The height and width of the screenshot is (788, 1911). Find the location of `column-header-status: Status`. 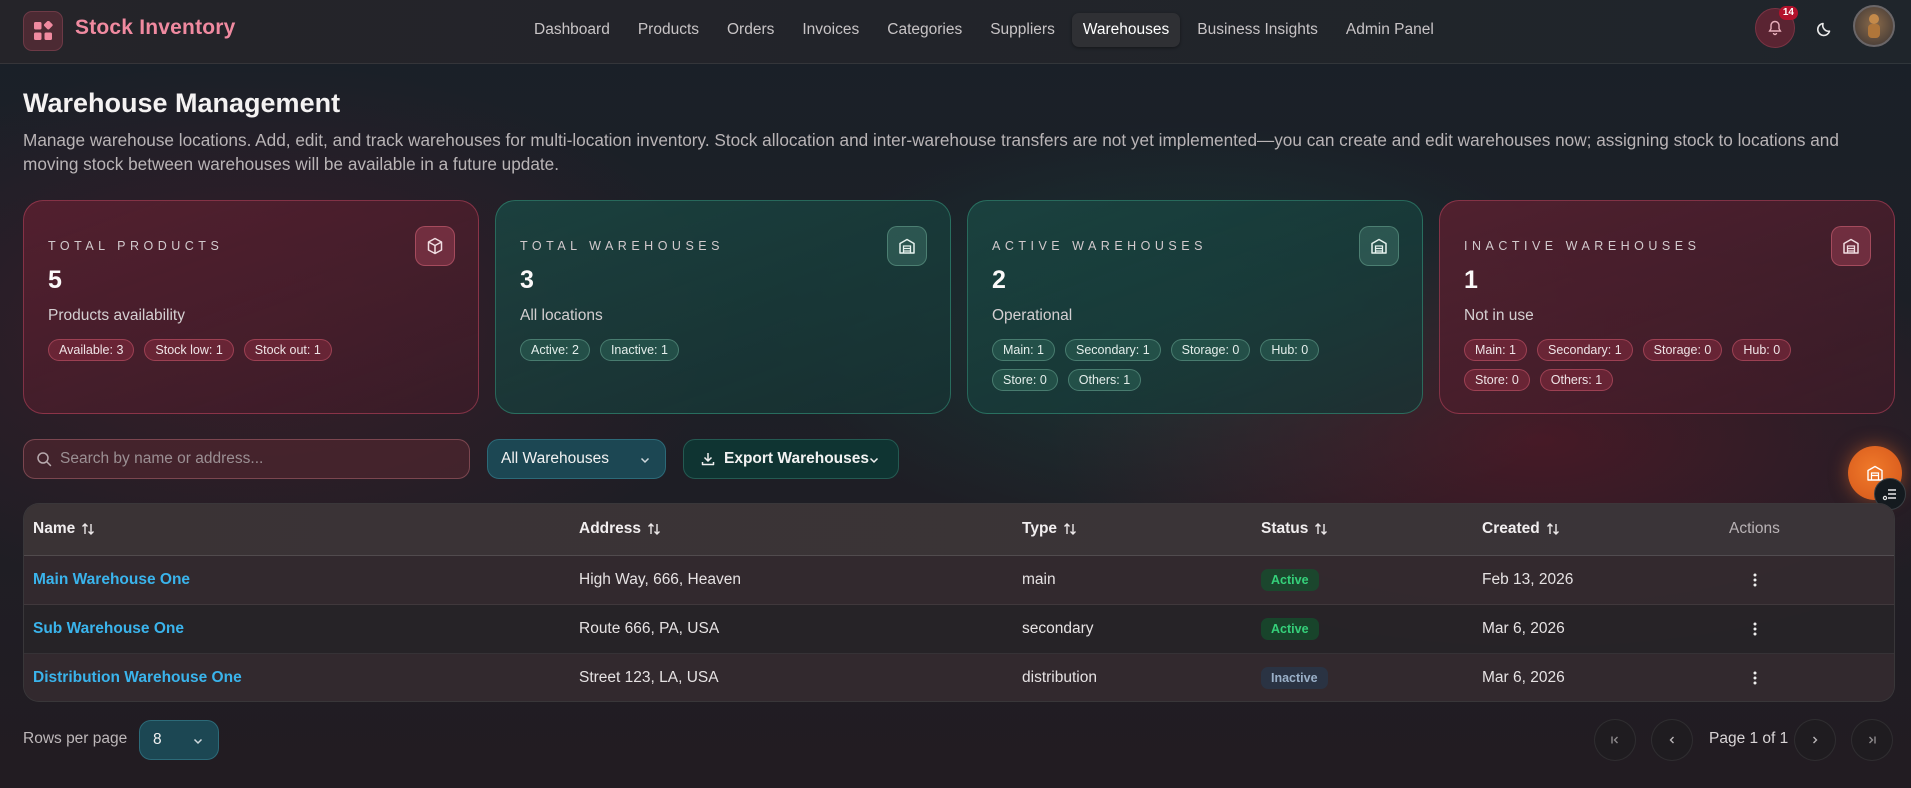

column-header-status: Status is located at coordinates (1294, 529).